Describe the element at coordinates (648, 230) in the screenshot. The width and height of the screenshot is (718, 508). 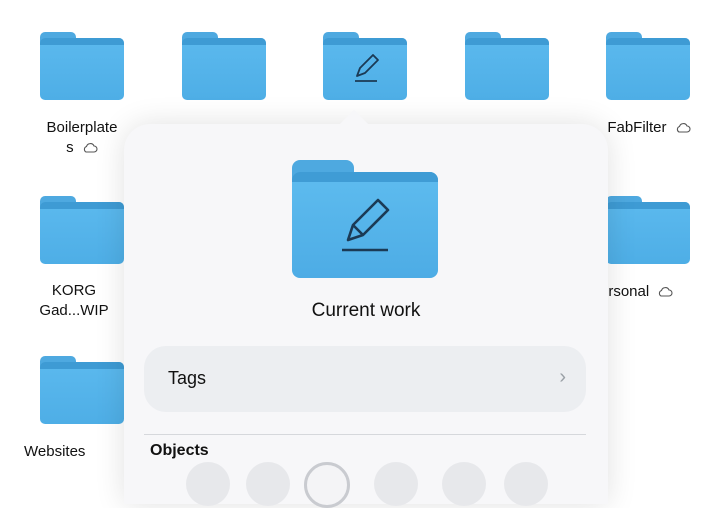
I see `folder-personal` at that location.